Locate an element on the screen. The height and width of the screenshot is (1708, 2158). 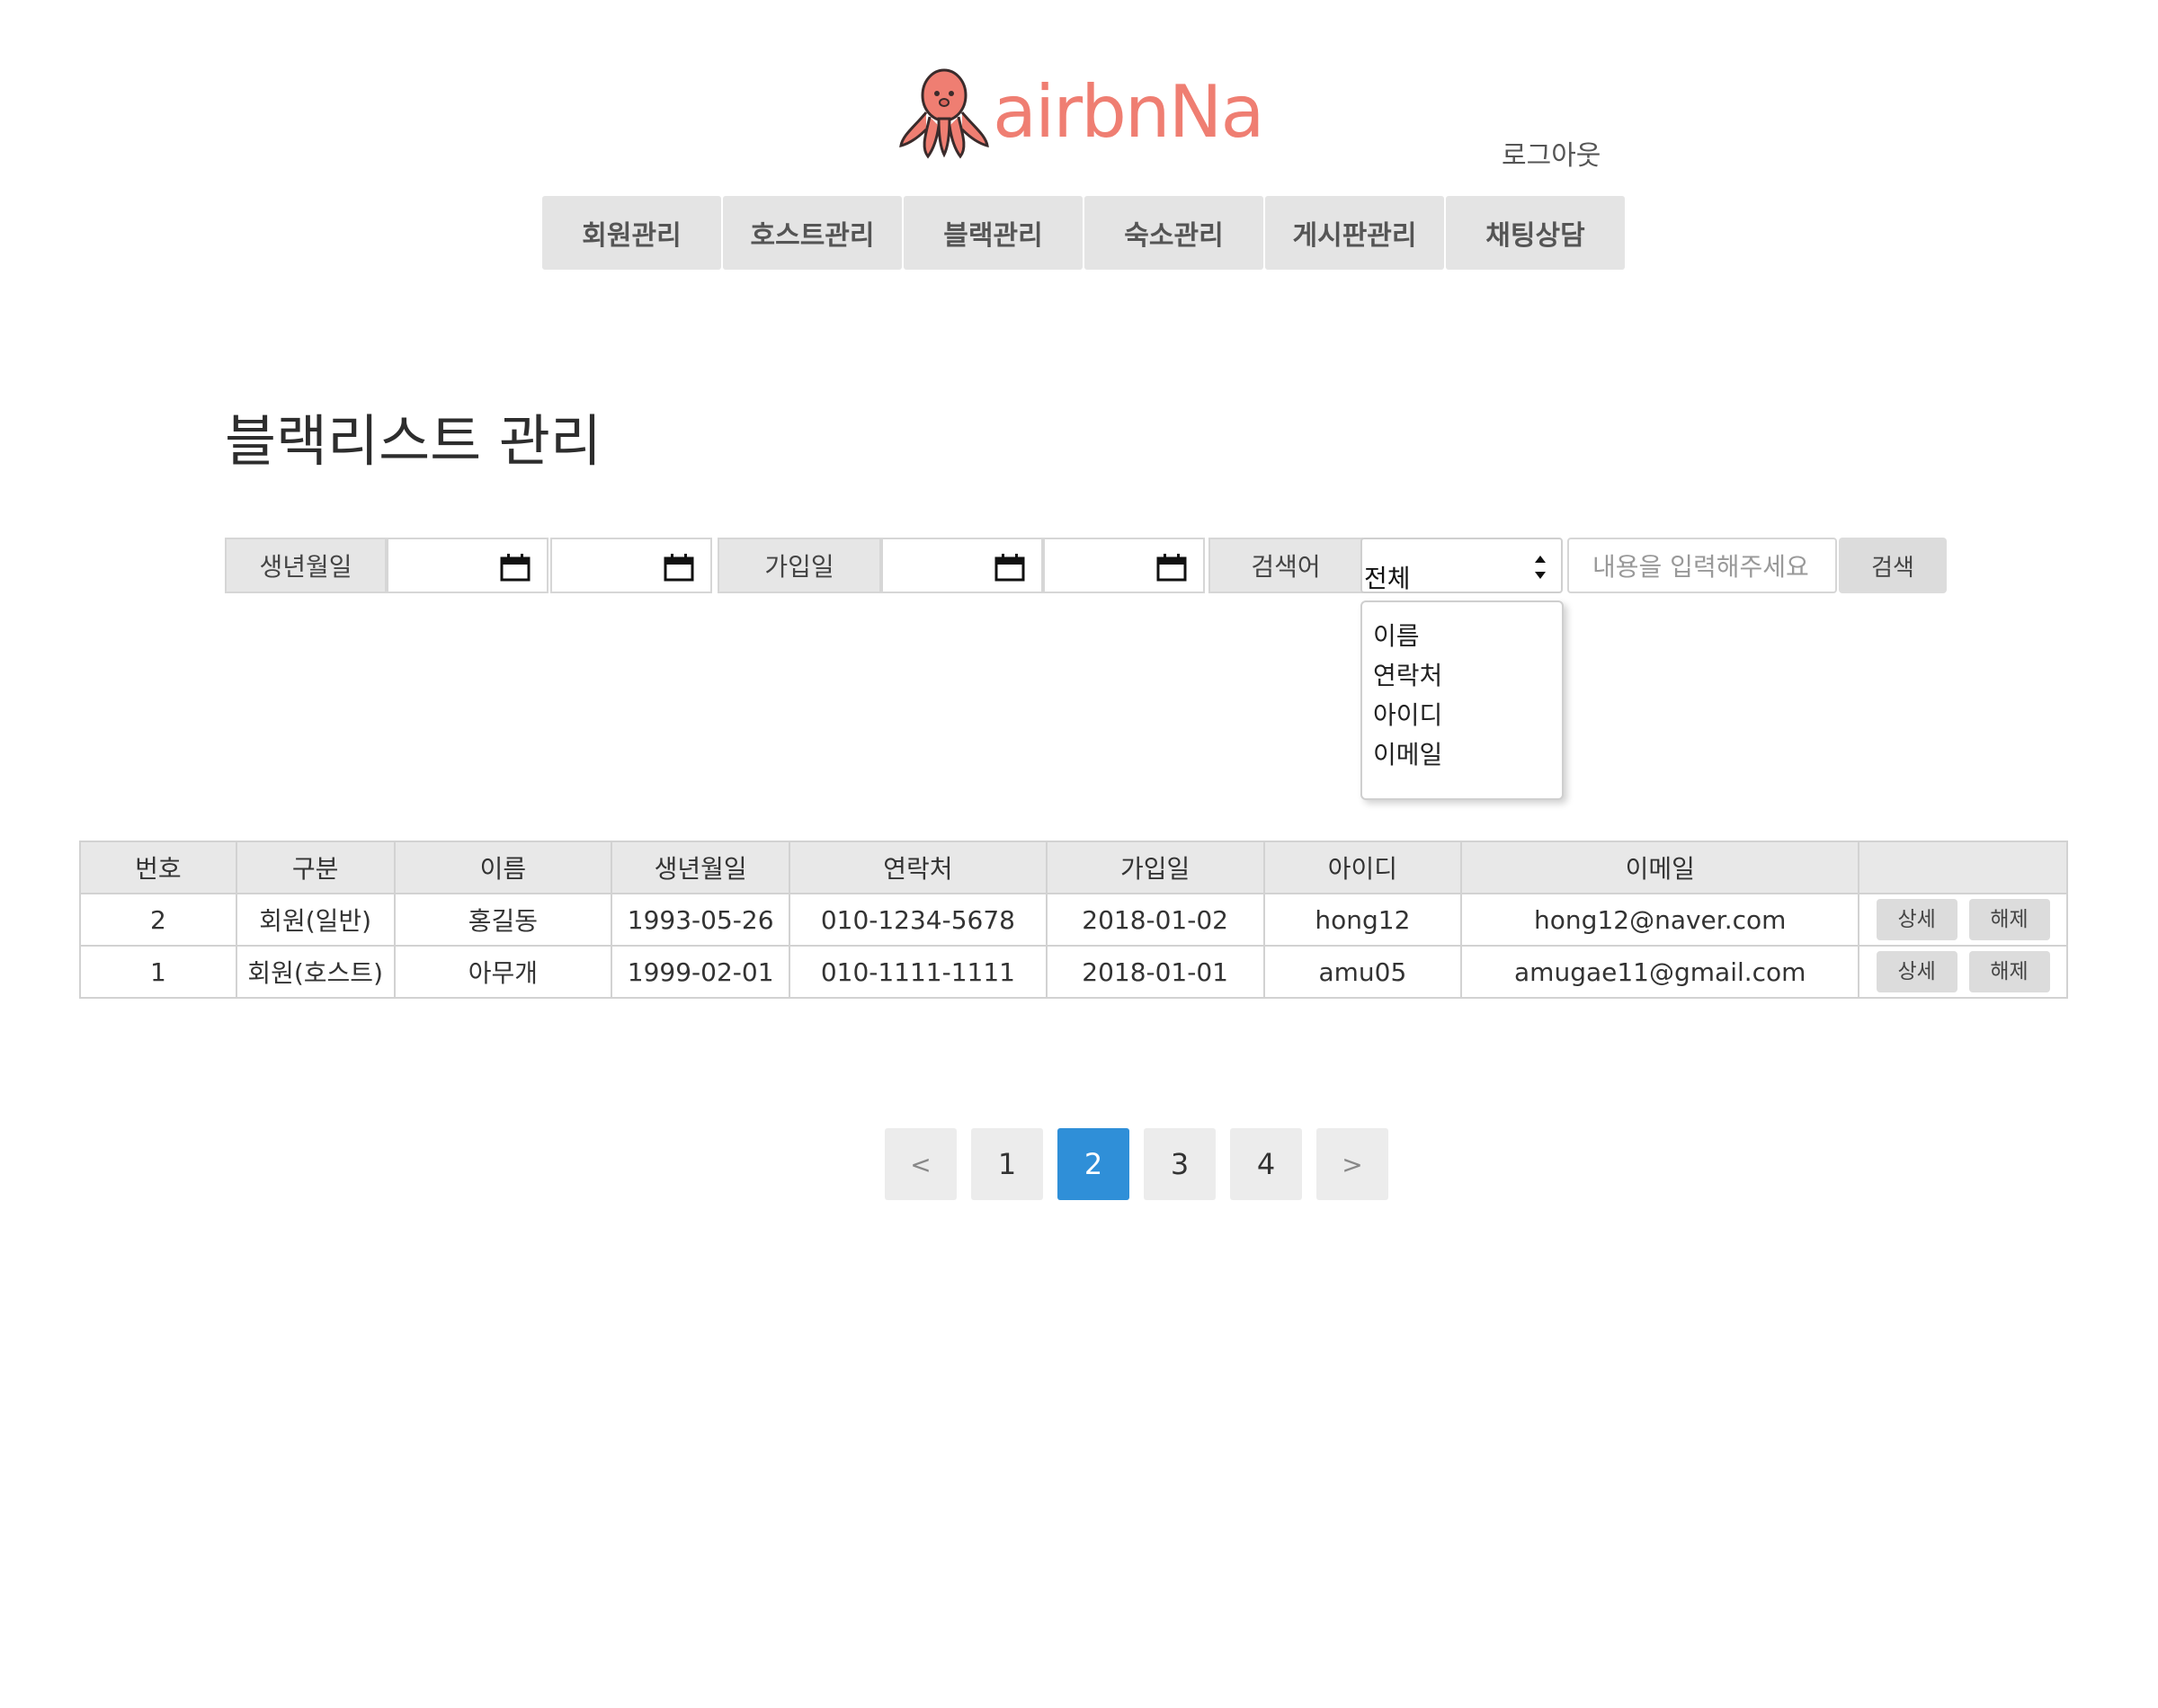
col-type: 구분 is located at coordinates (315, 867).